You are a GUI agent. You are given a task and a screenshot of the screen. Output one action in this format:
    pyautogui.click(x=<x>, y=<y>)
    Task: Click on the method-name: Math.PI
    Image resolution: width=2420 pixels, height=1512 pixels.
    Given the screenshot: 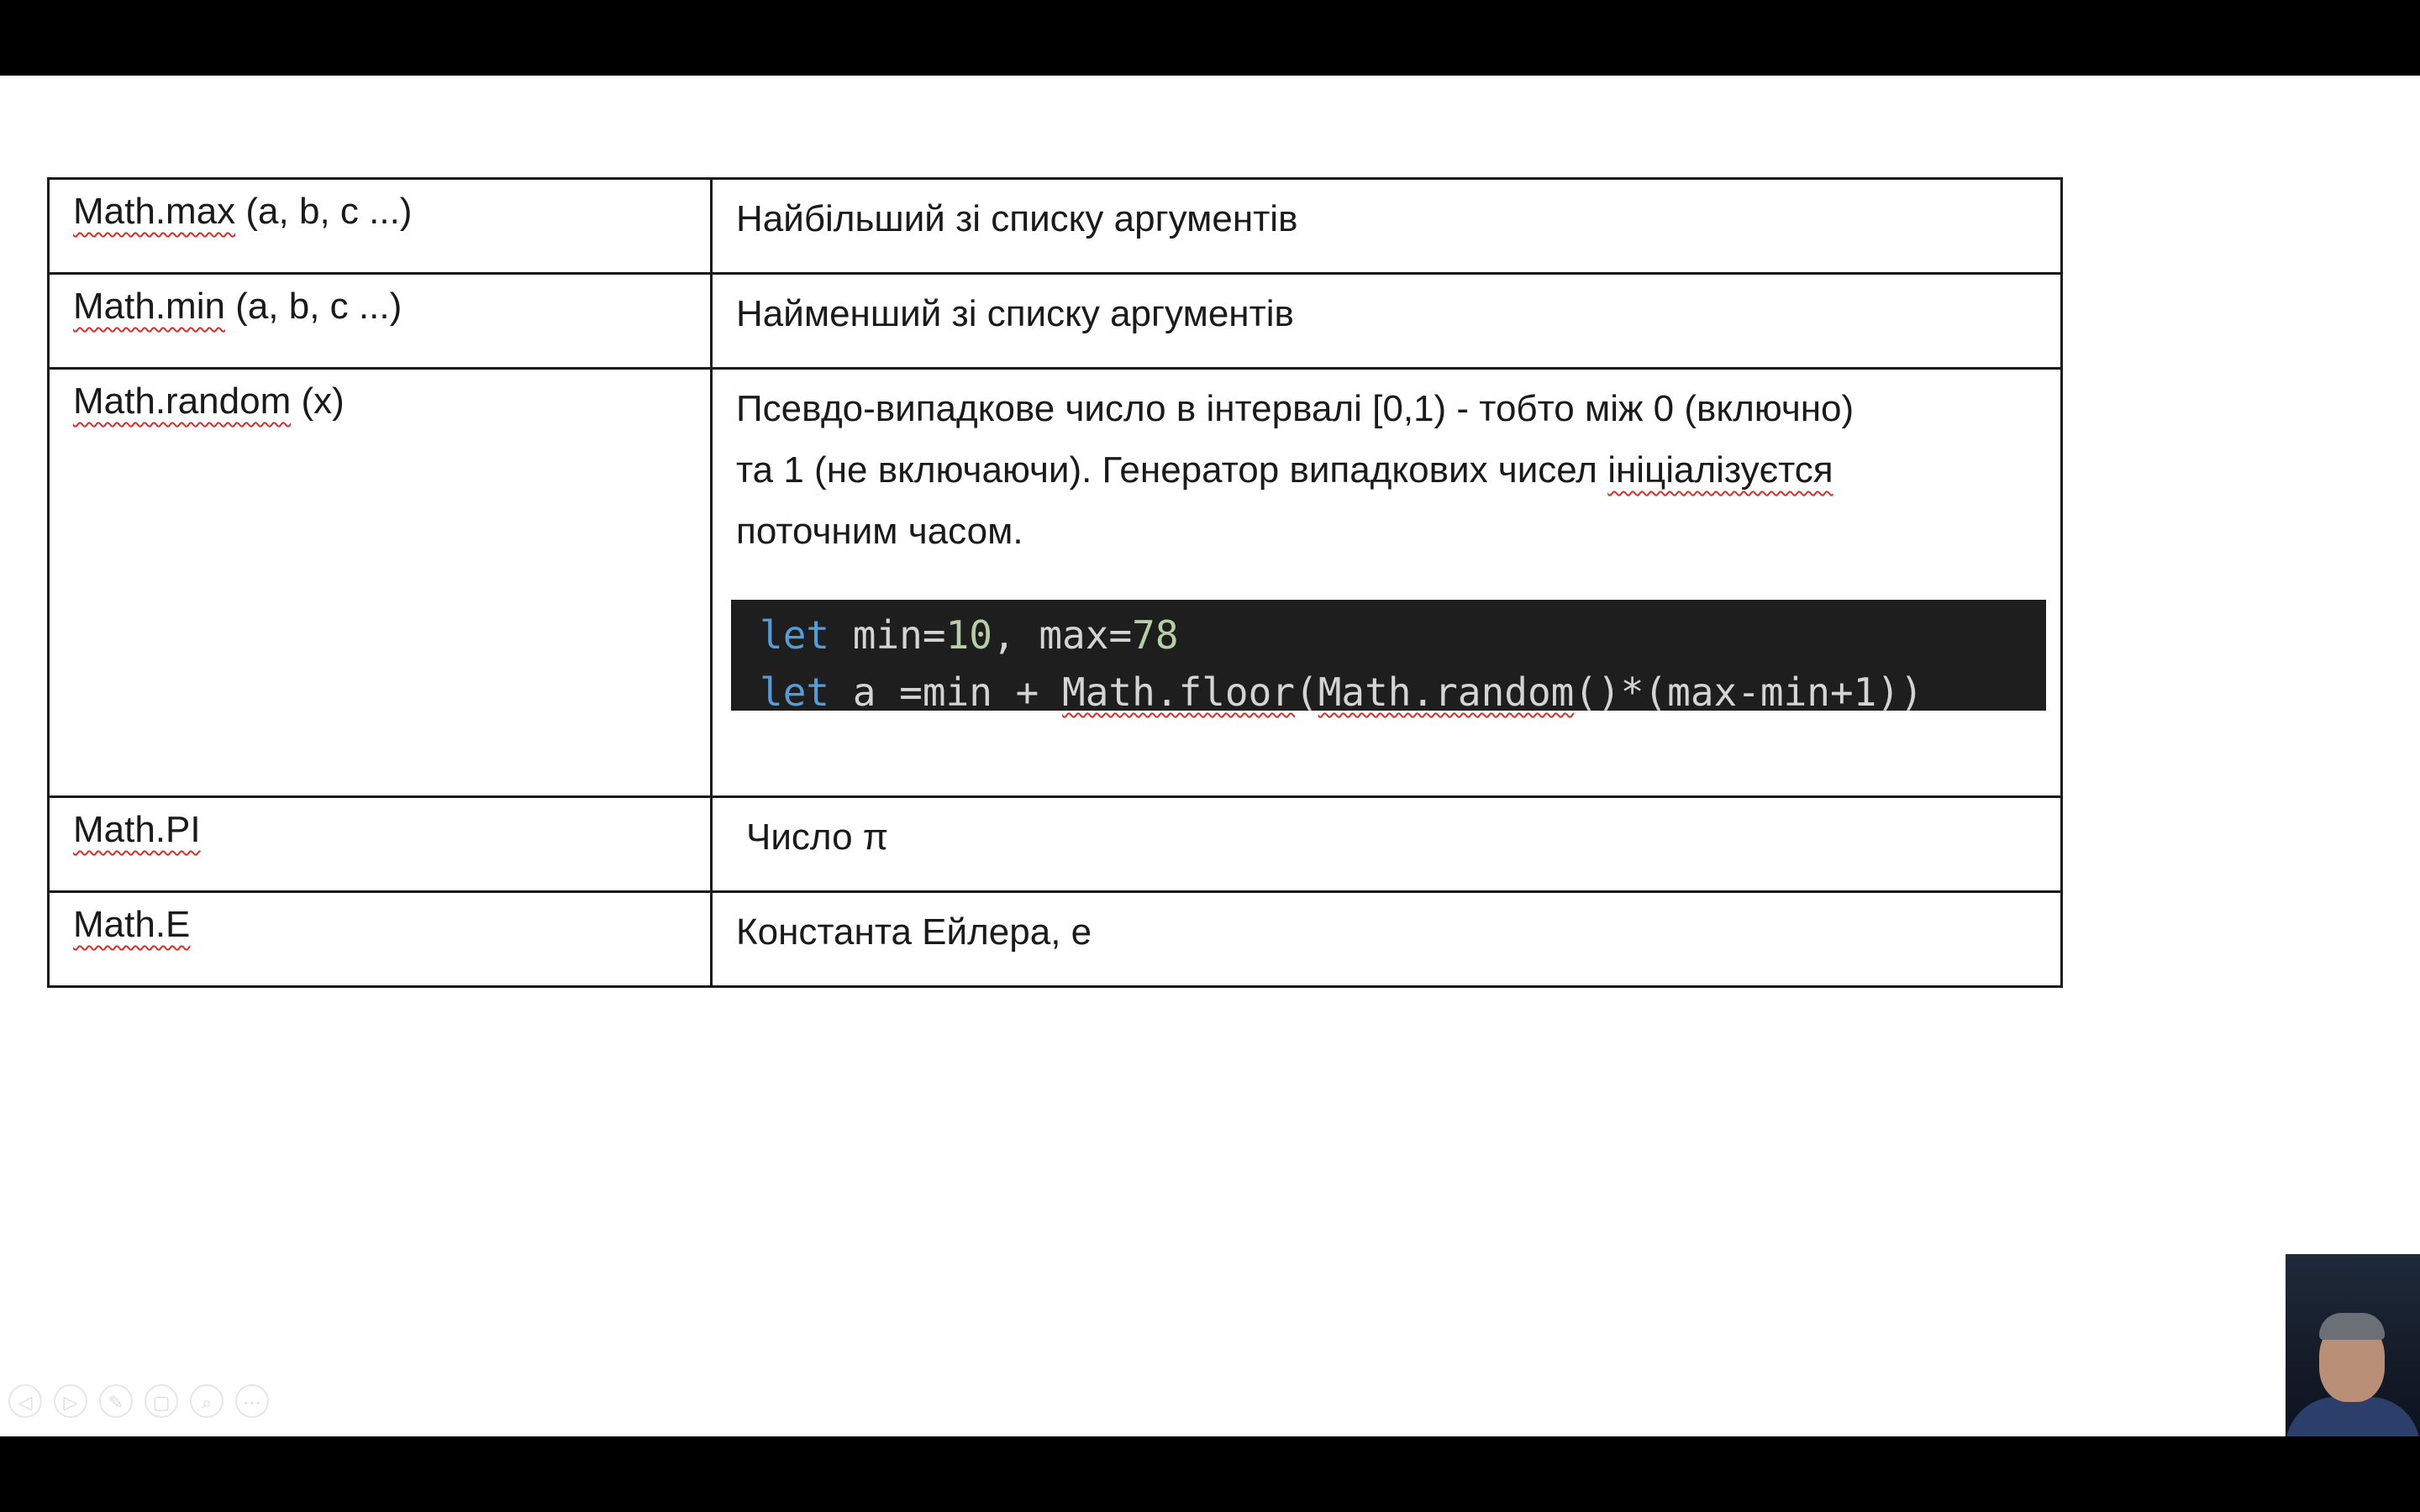 What is the action you would take?
    pyautogui.click(x=137, y=829)
    